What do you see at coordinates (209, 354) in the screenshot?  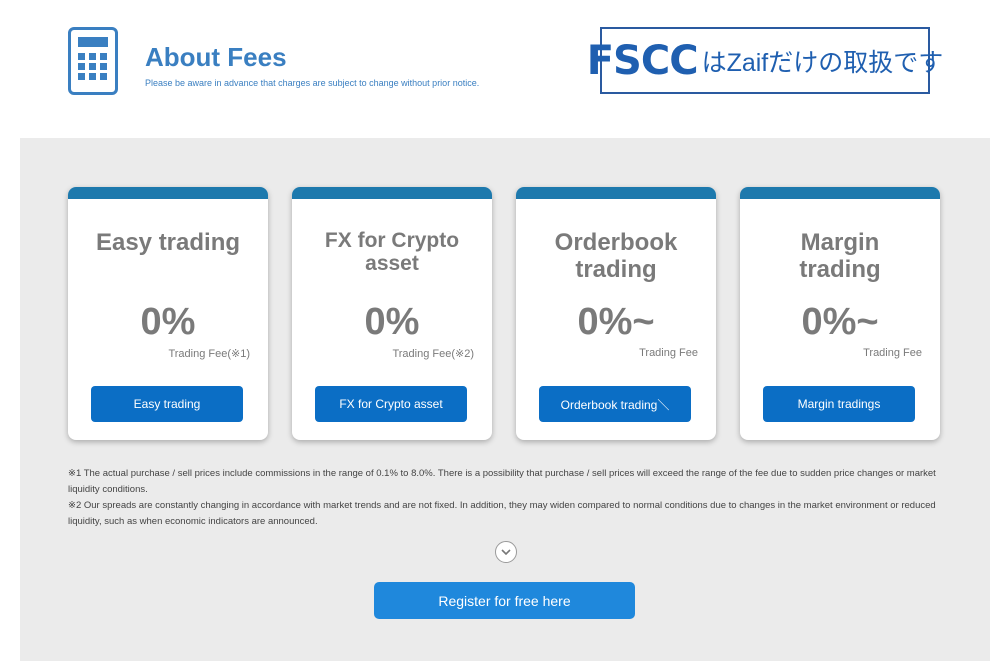 I see `card-fee-label: Trading Fee(※1)` at bounding box center [209, 354].